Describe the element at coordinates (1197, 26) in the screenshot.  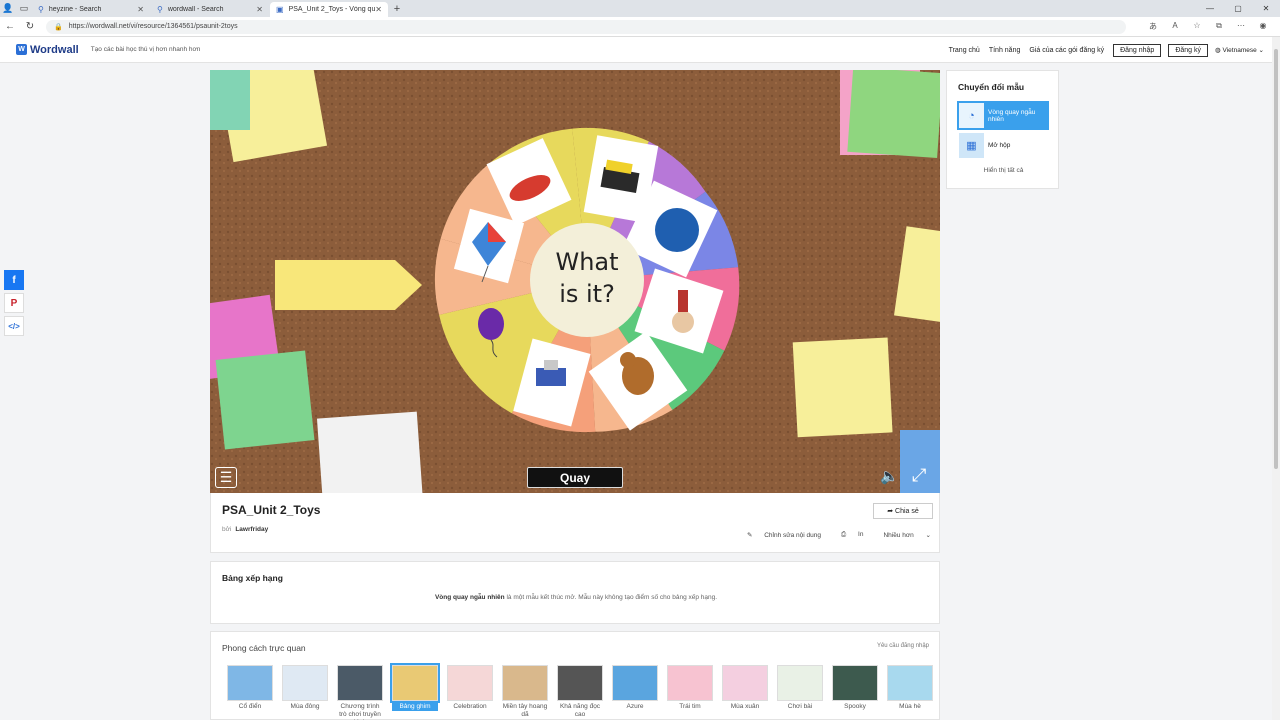
I see `favorite-icon: ☆` at that location.